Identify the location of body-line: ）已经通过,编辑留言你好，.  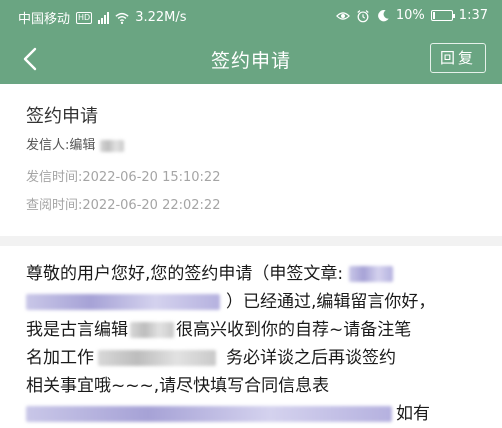
(252, 302).